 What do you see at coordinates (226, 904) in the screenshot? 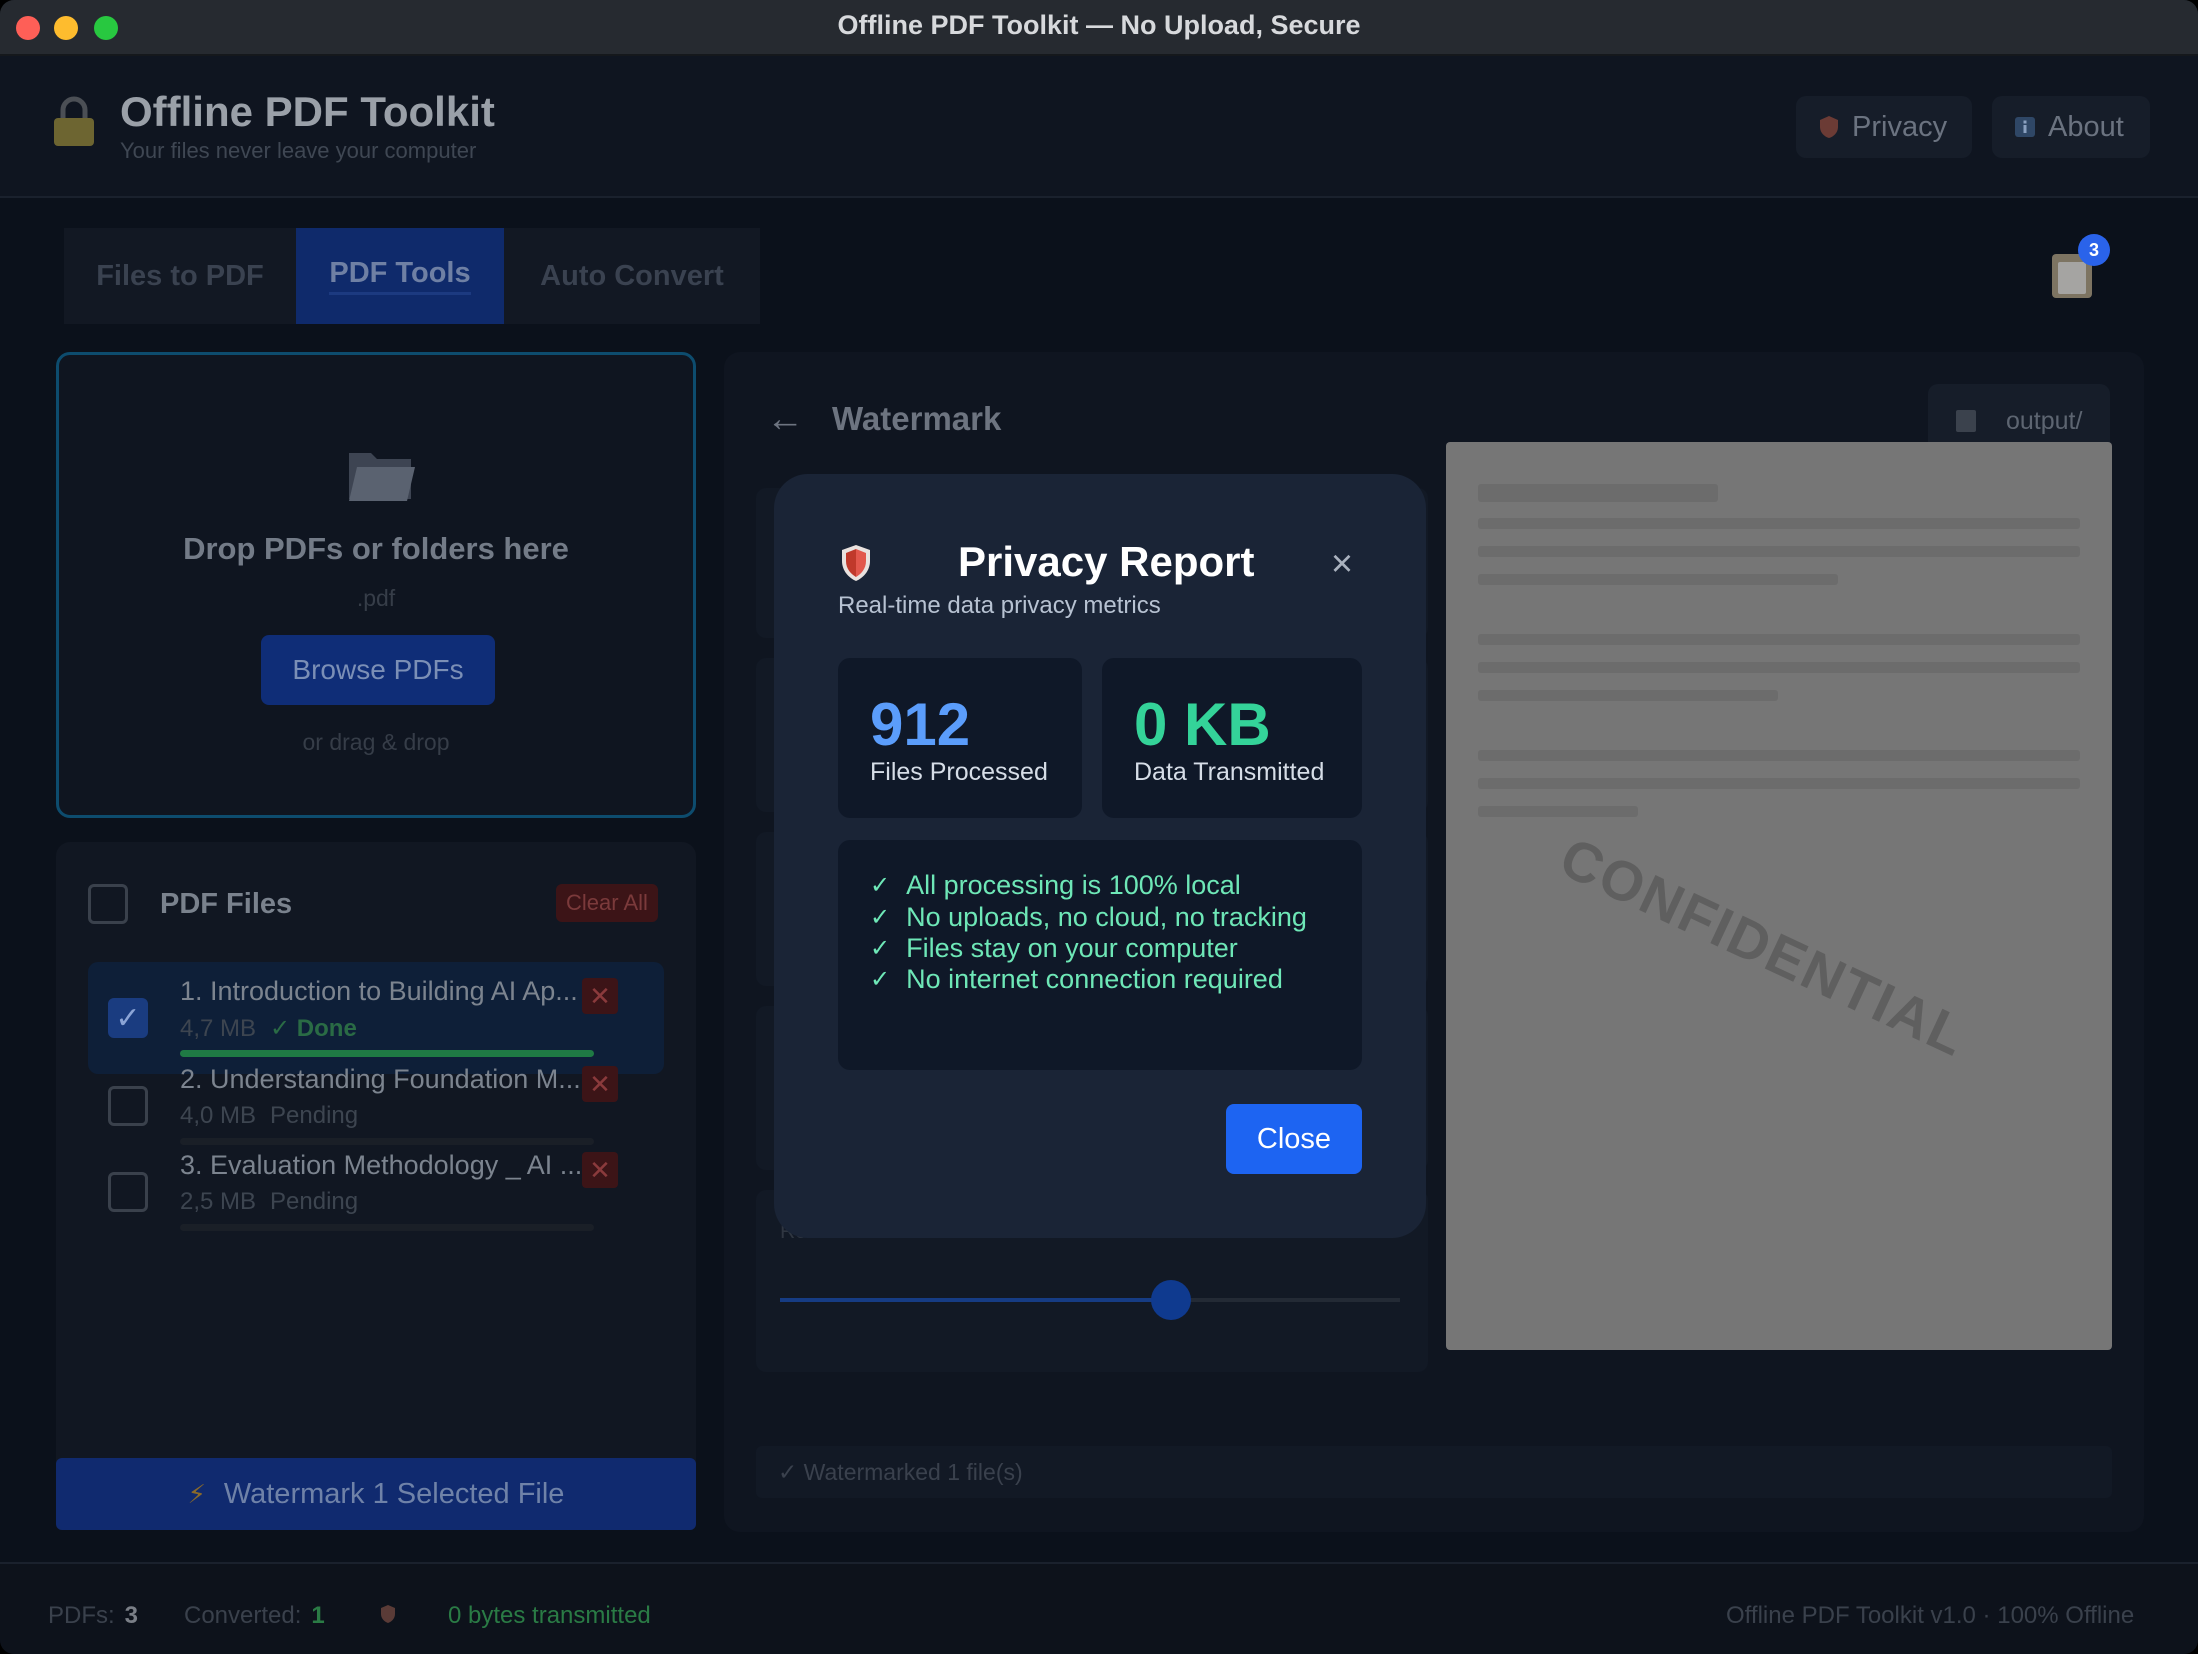
I see `pdf-files-title: PDF Files` at bounding box center [226, 904].